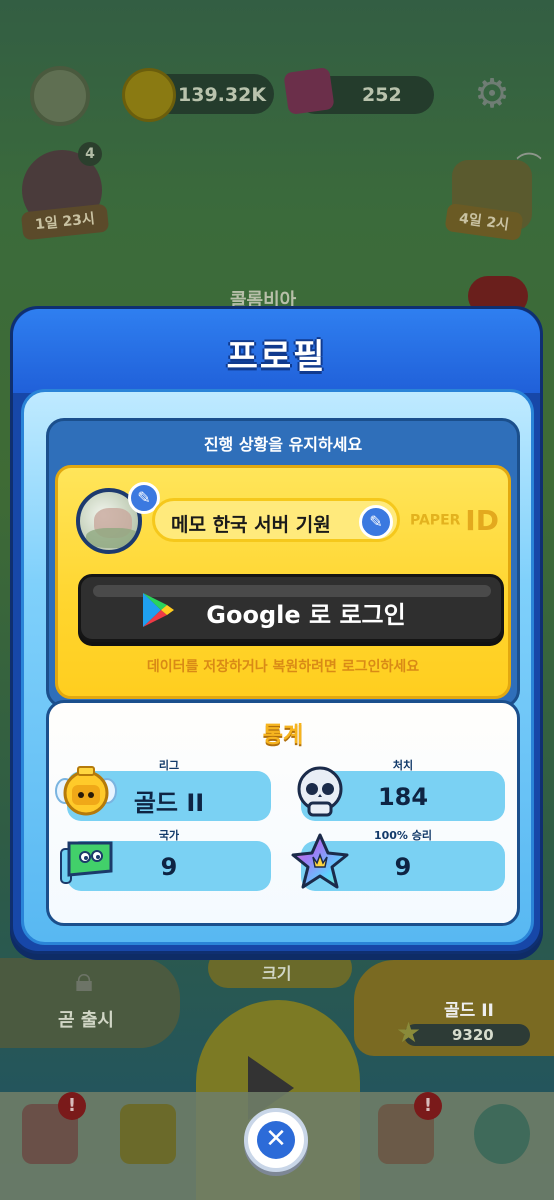  What do you see at coordinates (222, 95) in the screenshot?
I see `gold-value: 139.32K` at bounding box center [222, 95].